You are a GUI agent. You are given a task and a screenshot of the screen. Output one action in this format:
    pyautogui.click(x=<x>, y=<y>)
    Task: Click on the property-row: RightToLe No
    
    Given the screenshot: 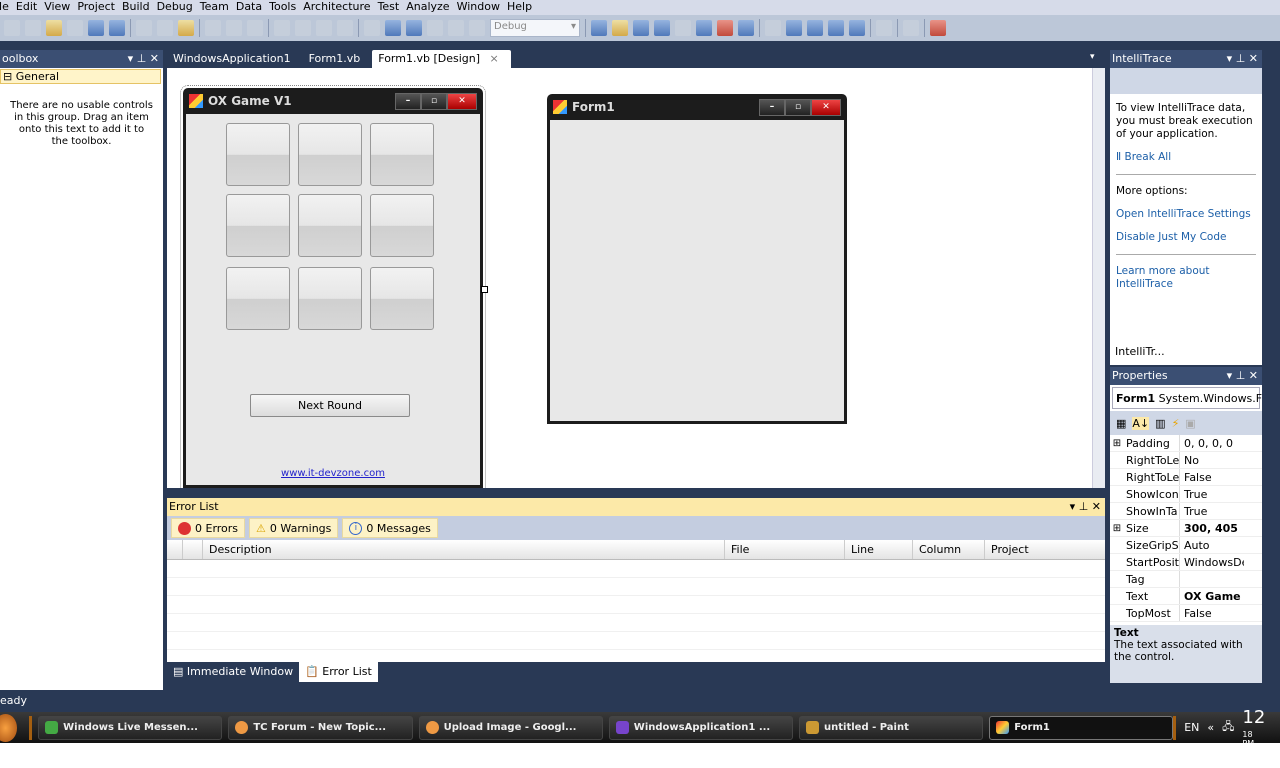 What is the action you would take?
    pyautogui.click(x=1186, y=460)
    